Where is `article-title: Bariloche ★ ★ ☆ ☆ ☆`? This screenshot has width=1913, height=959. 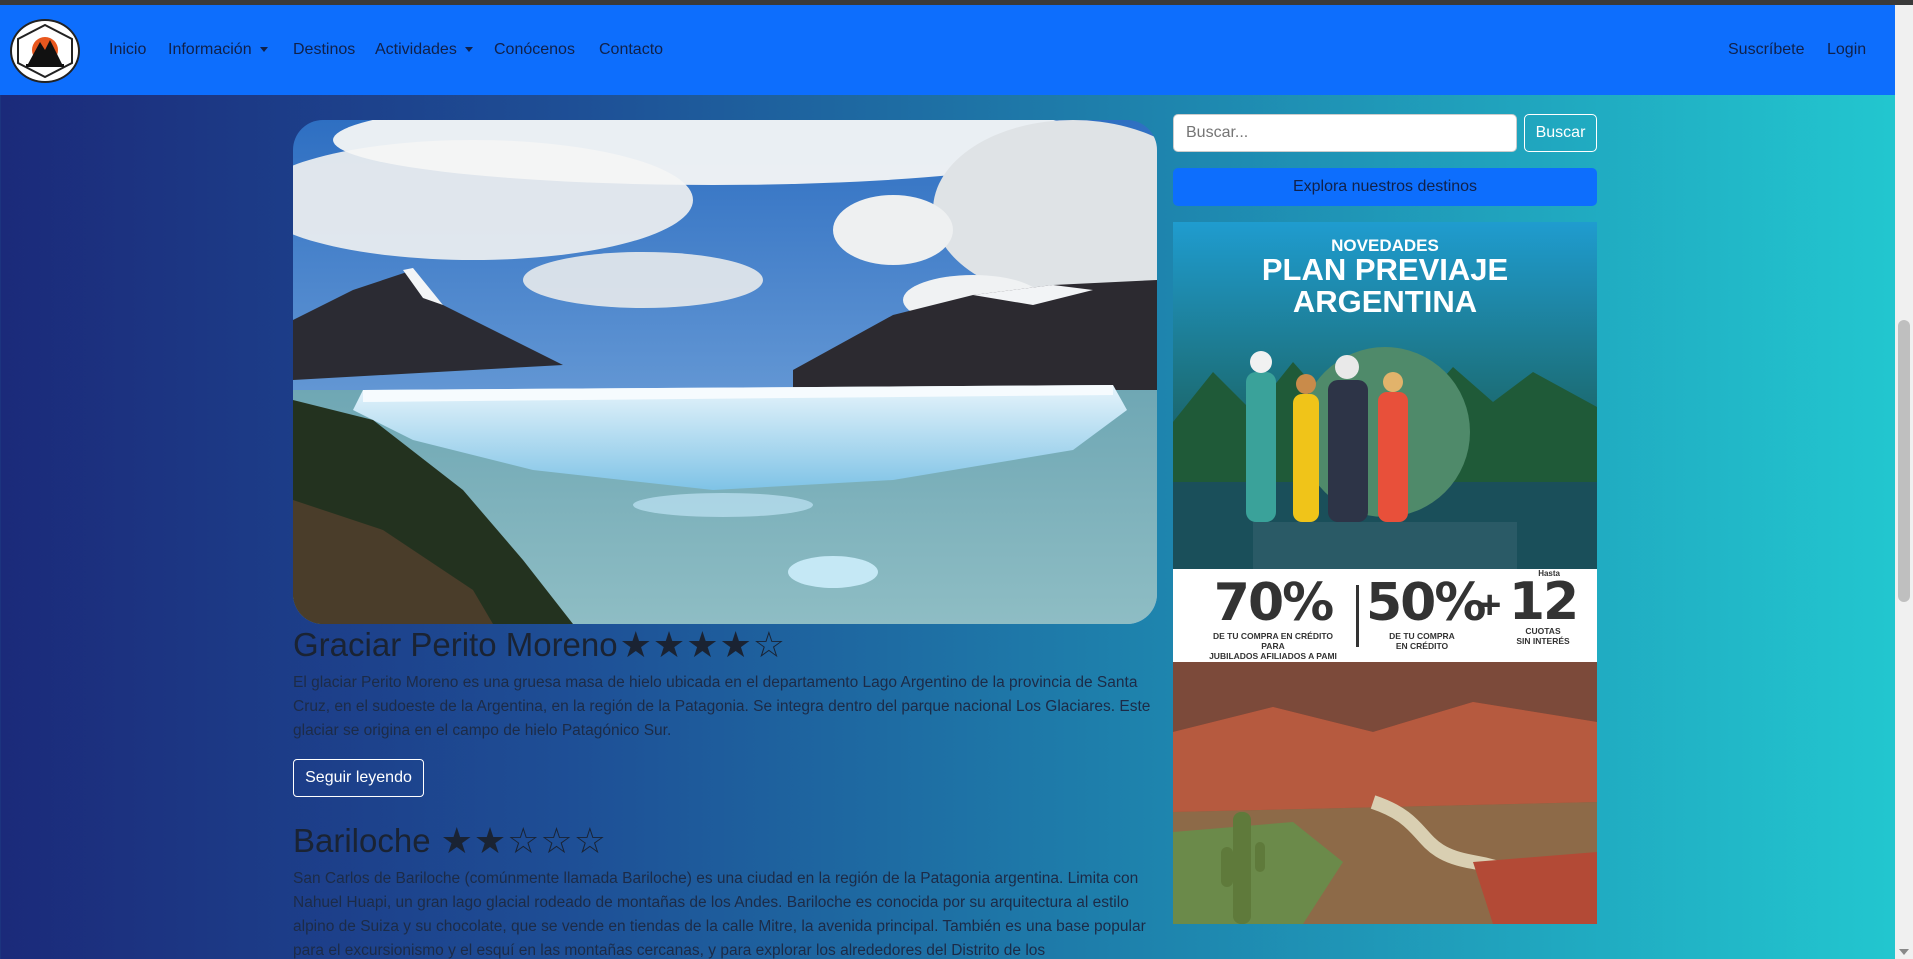
article-title: Bariloche ★ ★ ☆ ☆ ☆ is located at coordinates (450, 841).